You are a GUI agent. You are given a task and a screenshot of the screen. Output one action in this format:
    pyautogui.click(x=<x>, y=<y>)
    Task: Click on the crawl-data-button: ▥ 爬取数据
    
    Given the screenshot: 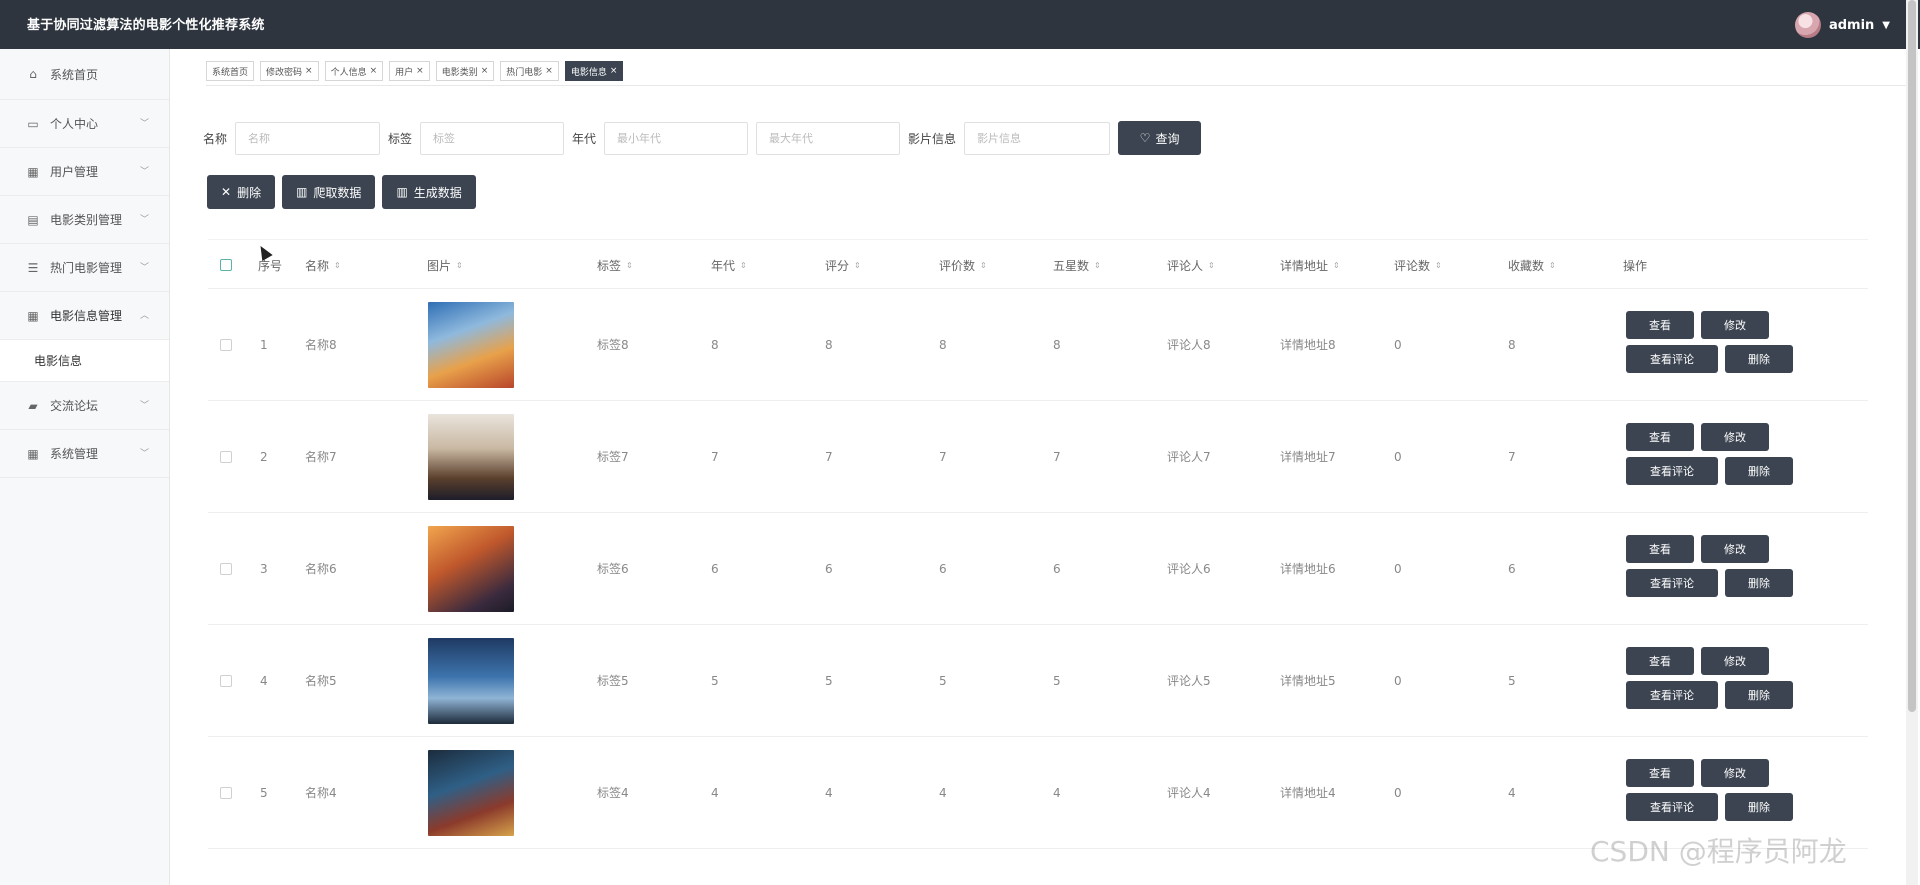 What is the action you would take?
    pyautogui.click(x=329, y=192)
    